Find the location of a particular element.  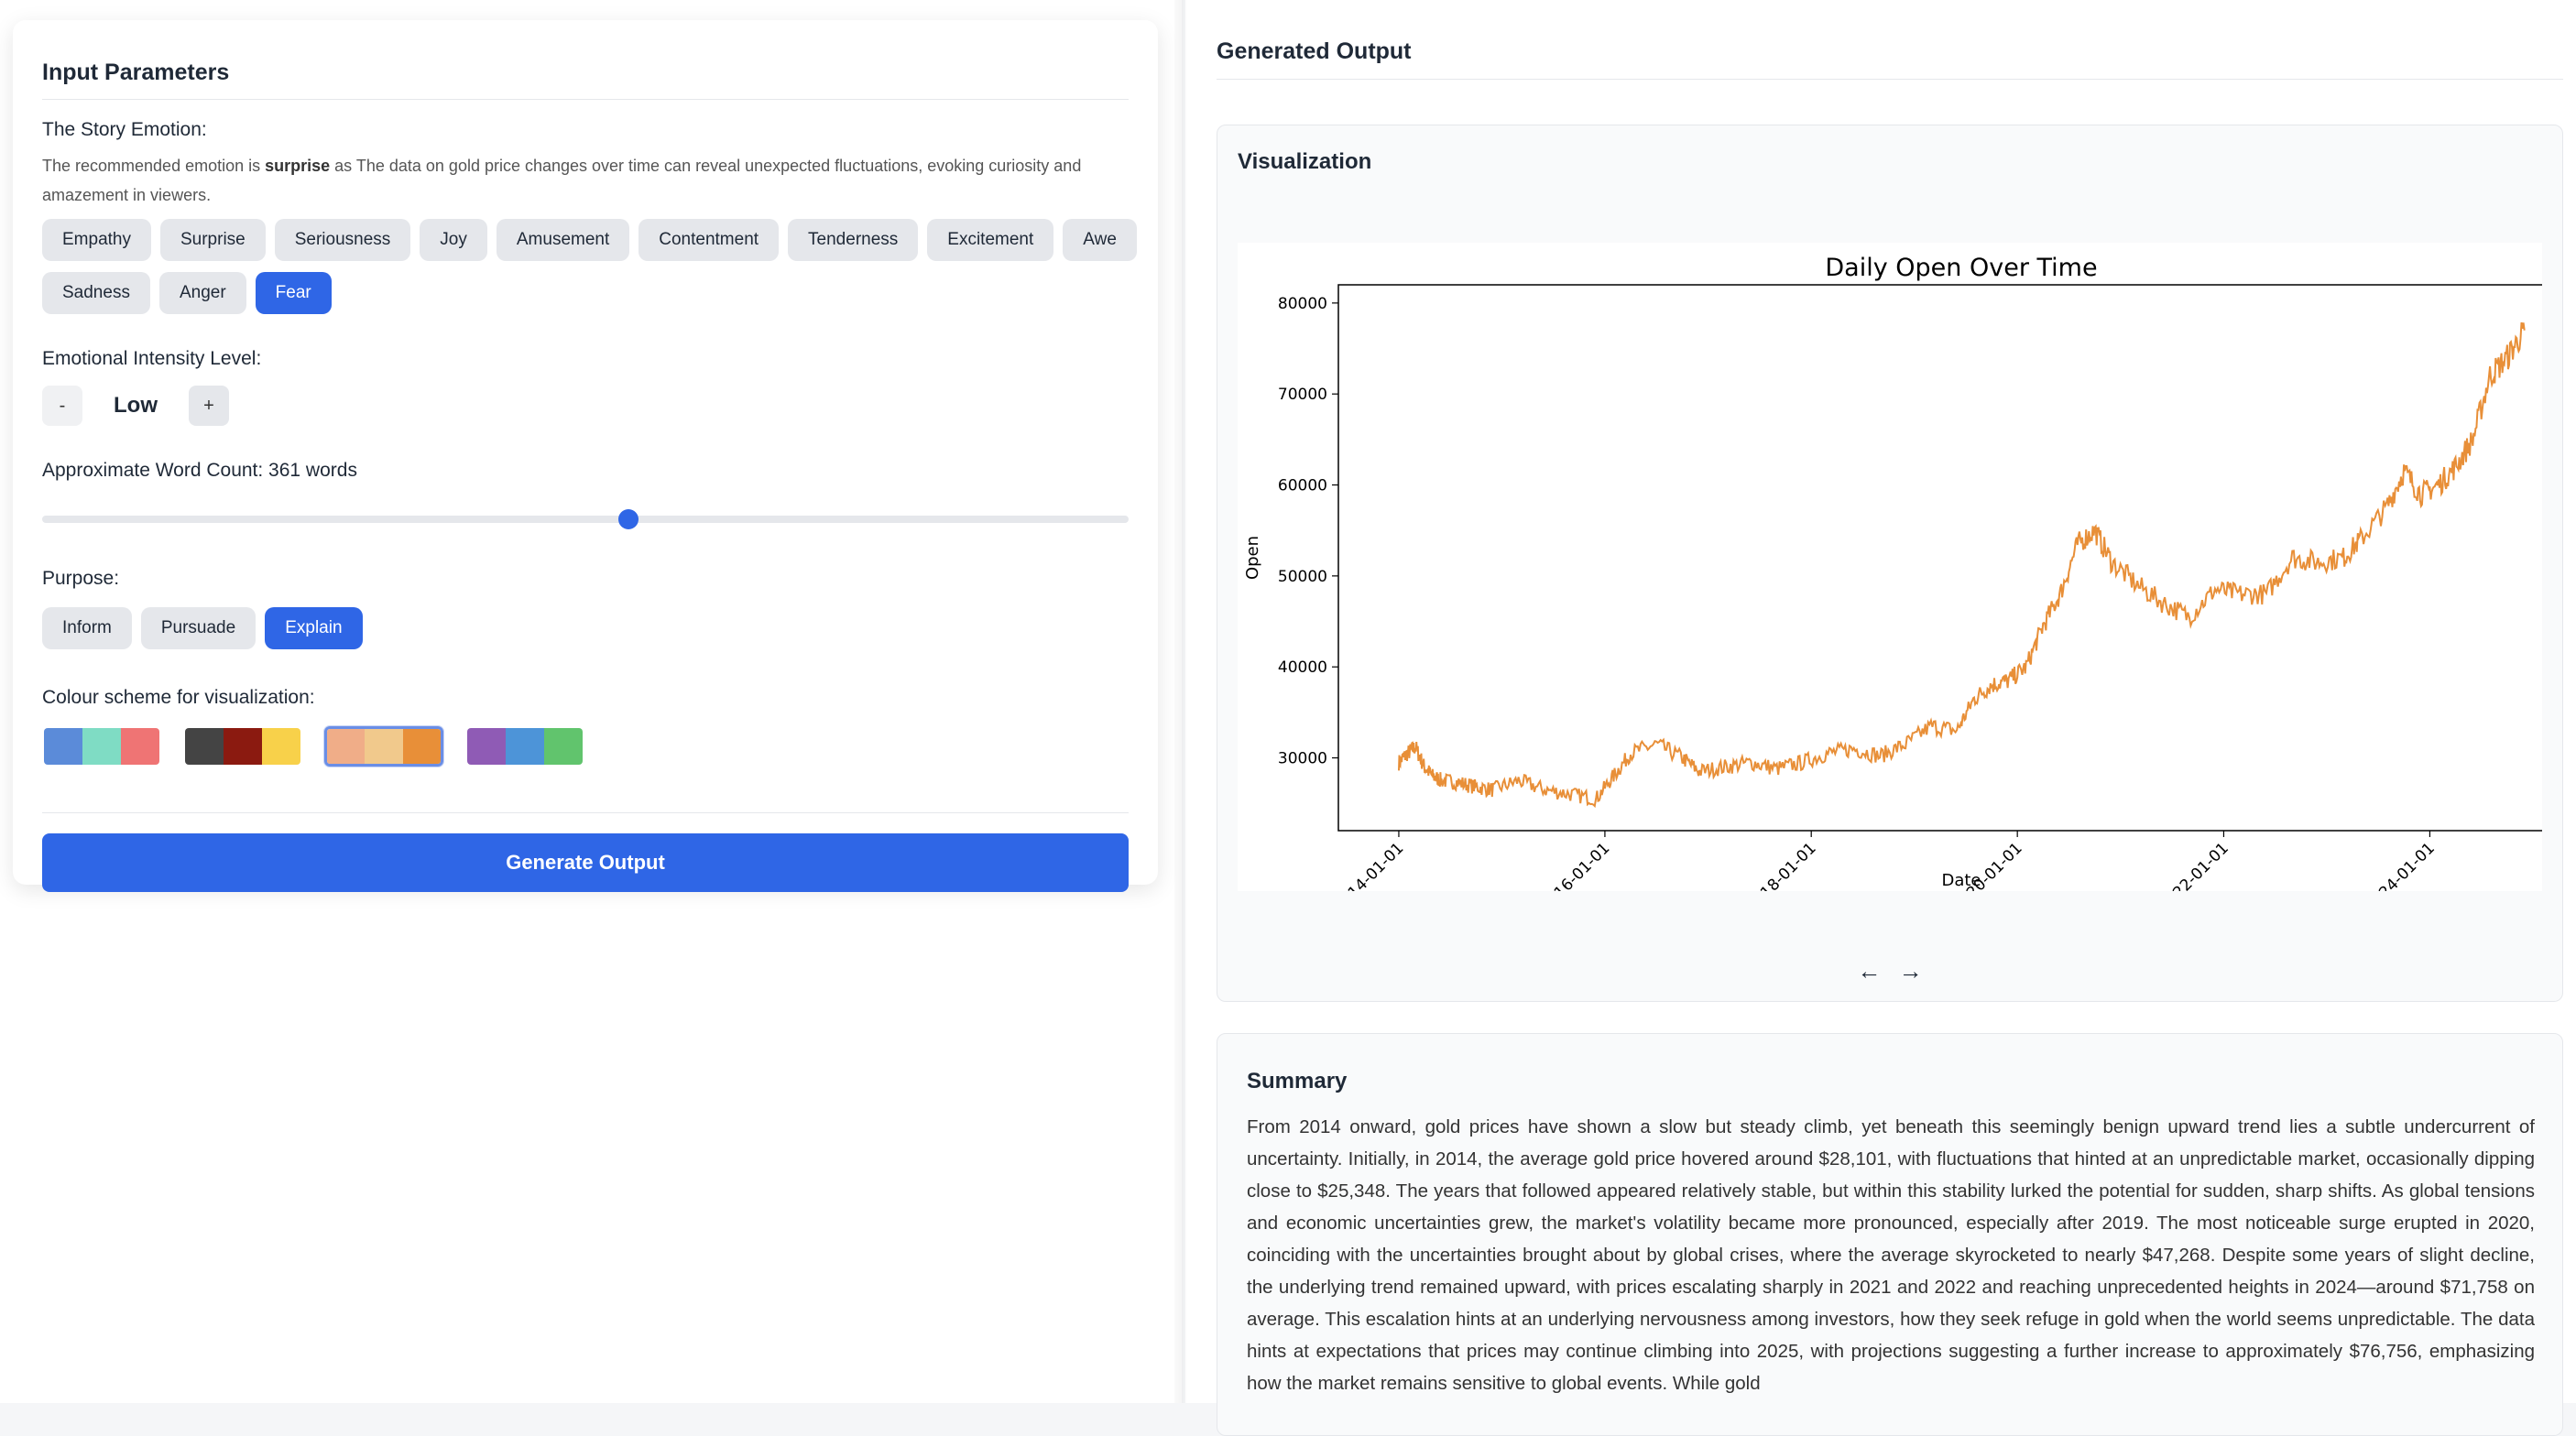

x-tick-label: 2014-01-01 is located at coordinates (1369, 865).